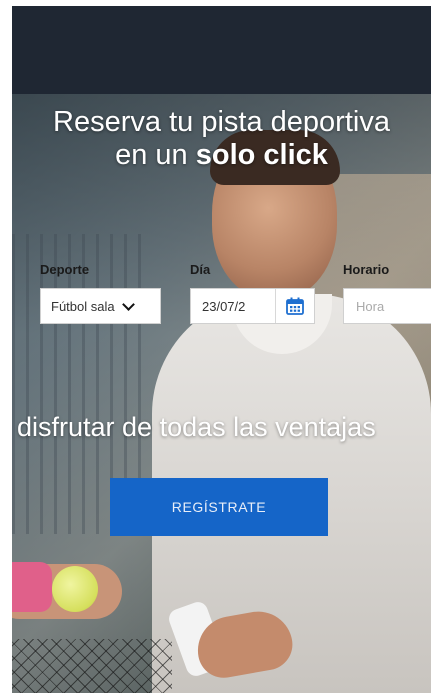 This screenshot has height=693, width=437. What do you see at coordinates (92, 666) in the screenshot?
I see `tennis-net` at bounding box center [92, 666].